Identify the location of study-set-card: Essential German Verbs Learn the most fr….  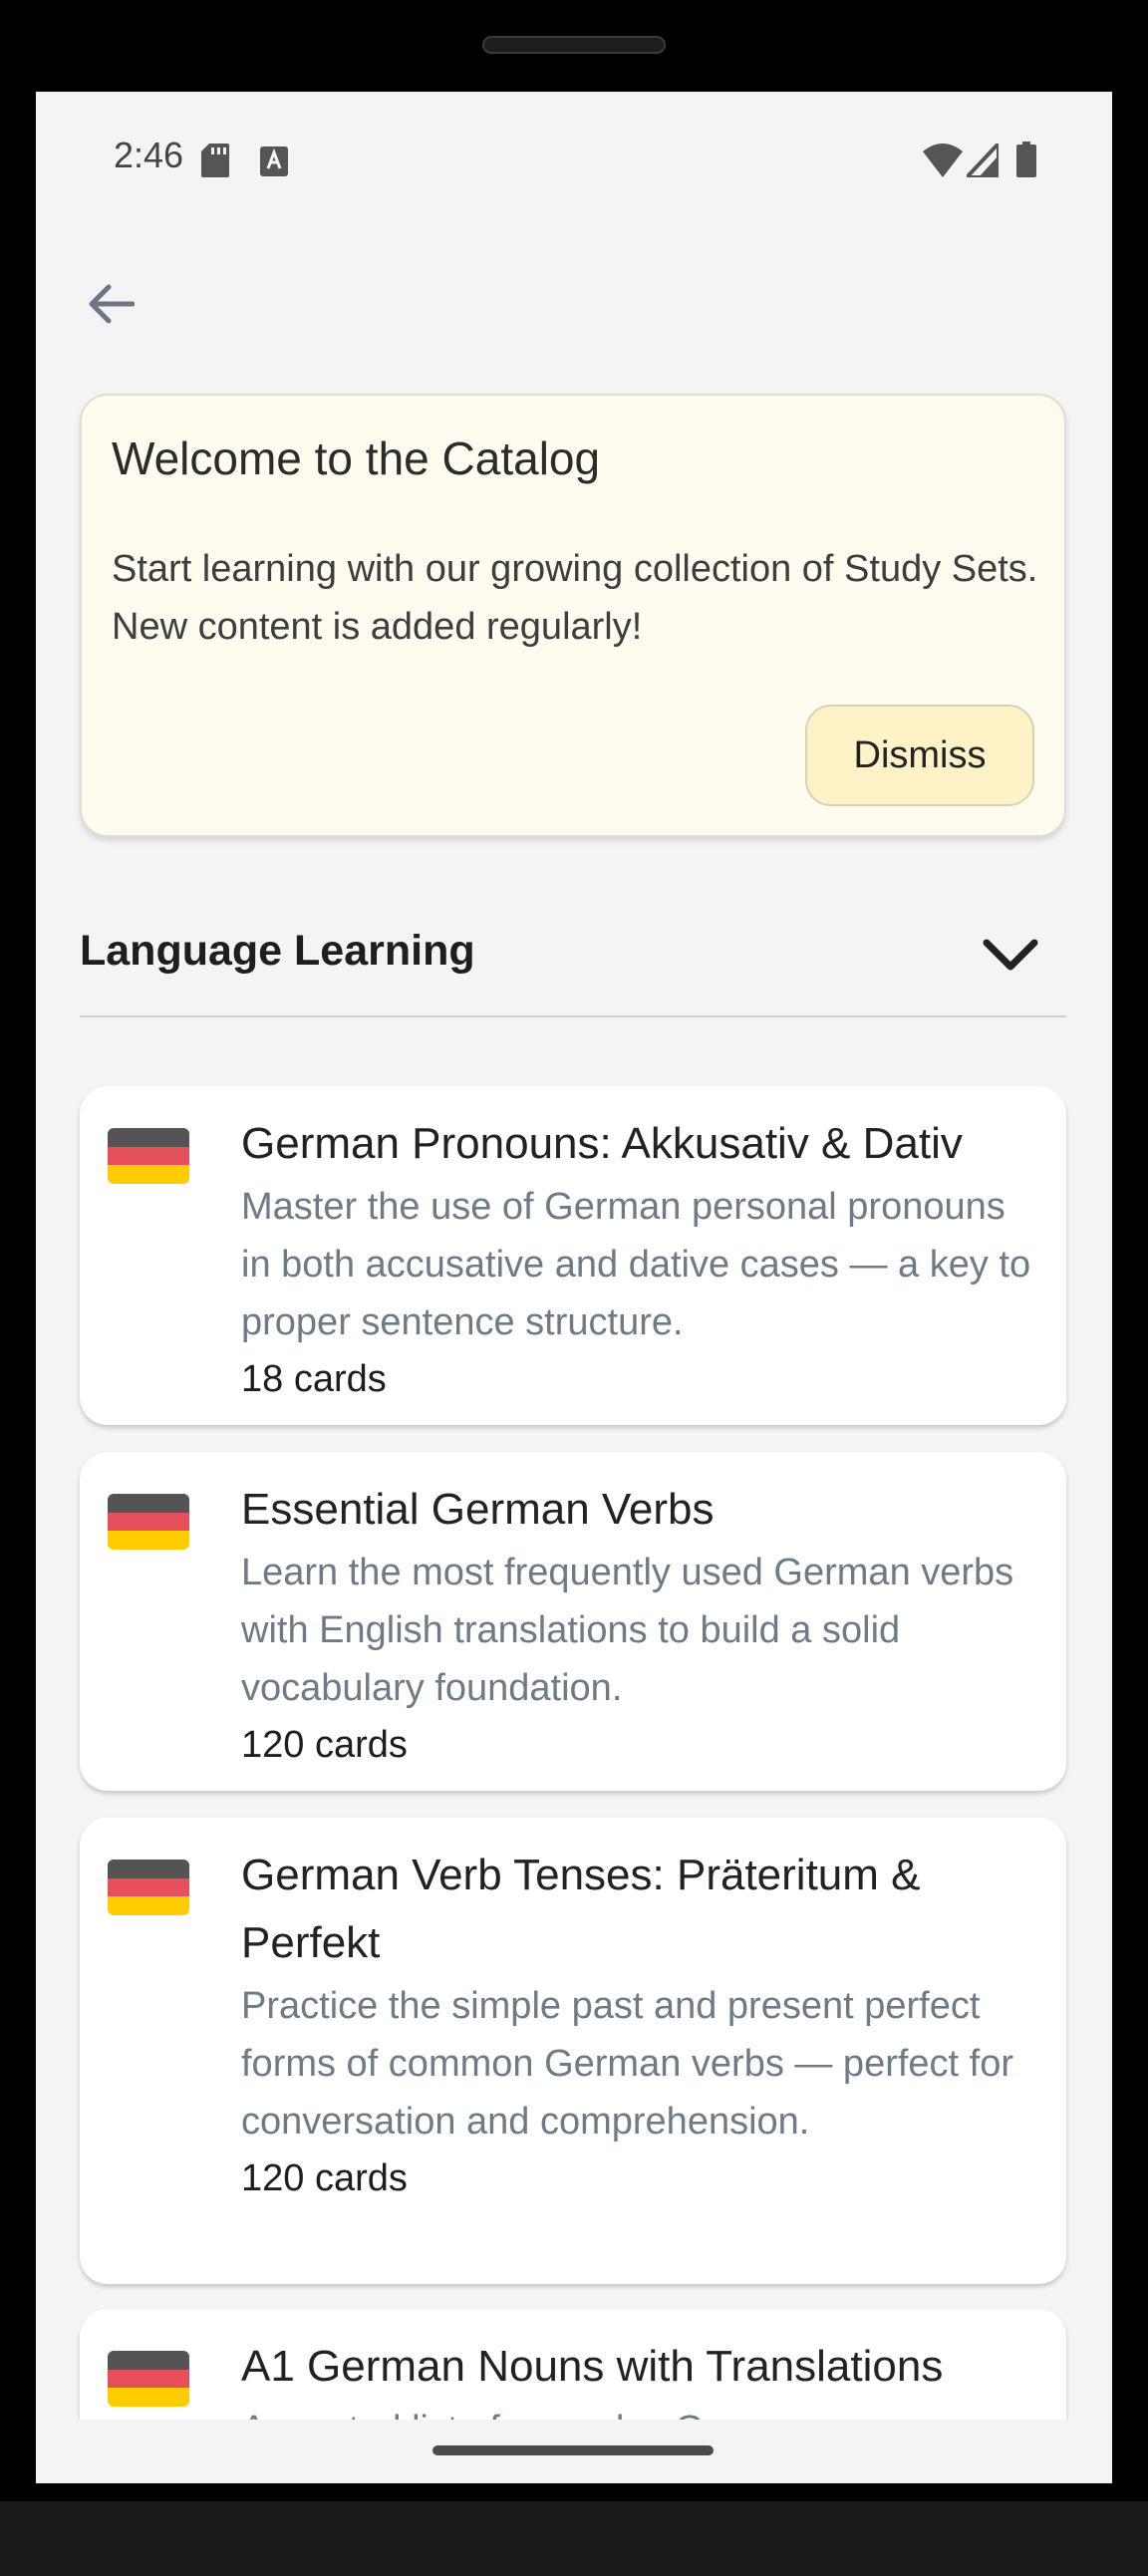
(573, 1621).